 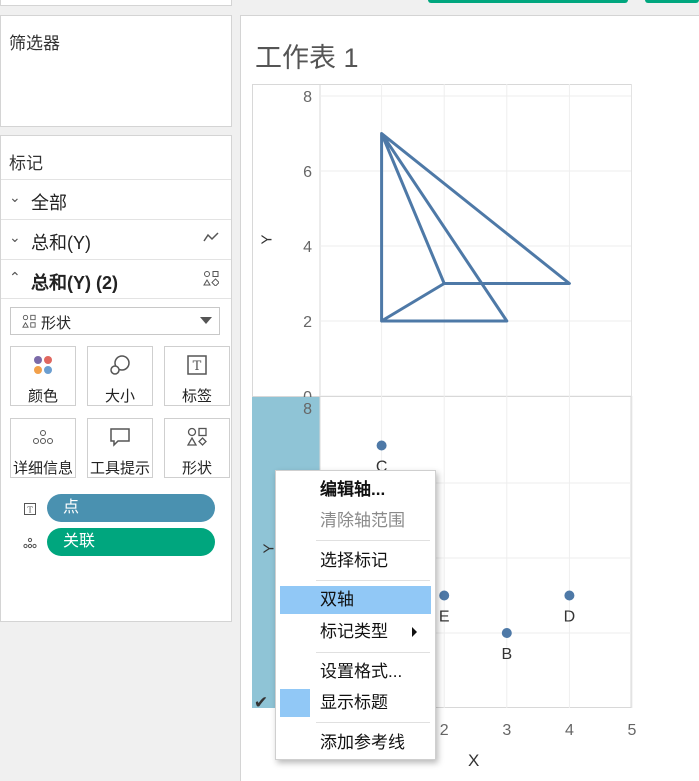 What do you see at coordinates (528, 1) in the screenshot?
I see `toolbar-pill` at bounding box center [528, 1].